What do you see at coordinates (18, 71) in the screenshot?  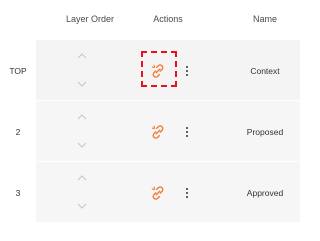 I see `layer-order-value: TOP` at bounding box center [18, 71].